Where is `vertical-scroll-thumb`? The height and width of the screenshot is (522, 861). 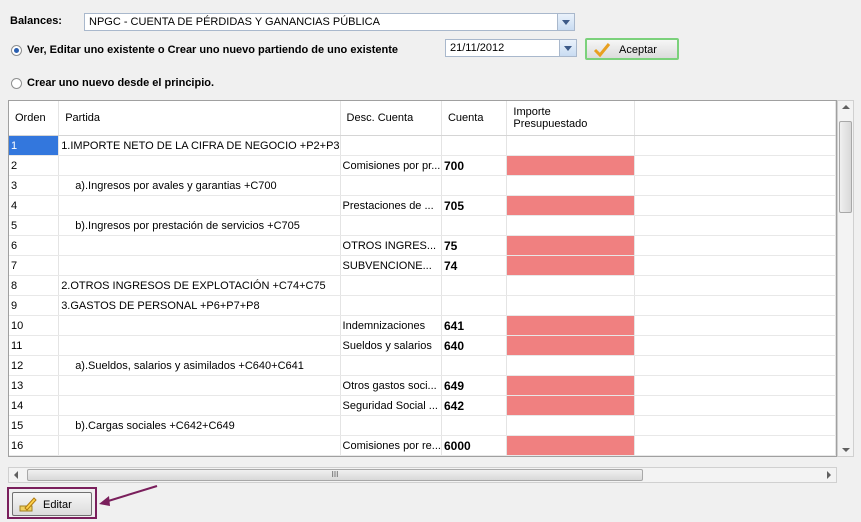 vertical-scroll-thumb is located at coordinates (845, 167).